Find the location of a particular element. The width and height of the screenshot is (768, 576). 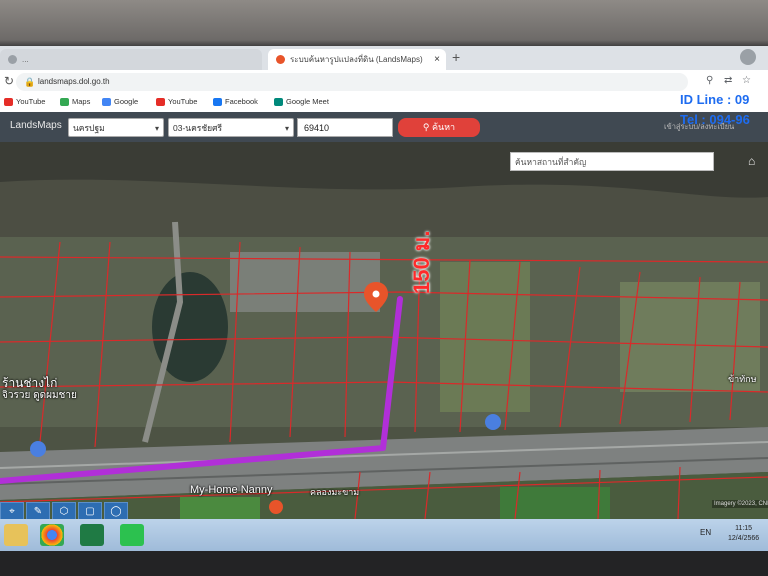

line-app-icon is located at coordinates (132, 535).